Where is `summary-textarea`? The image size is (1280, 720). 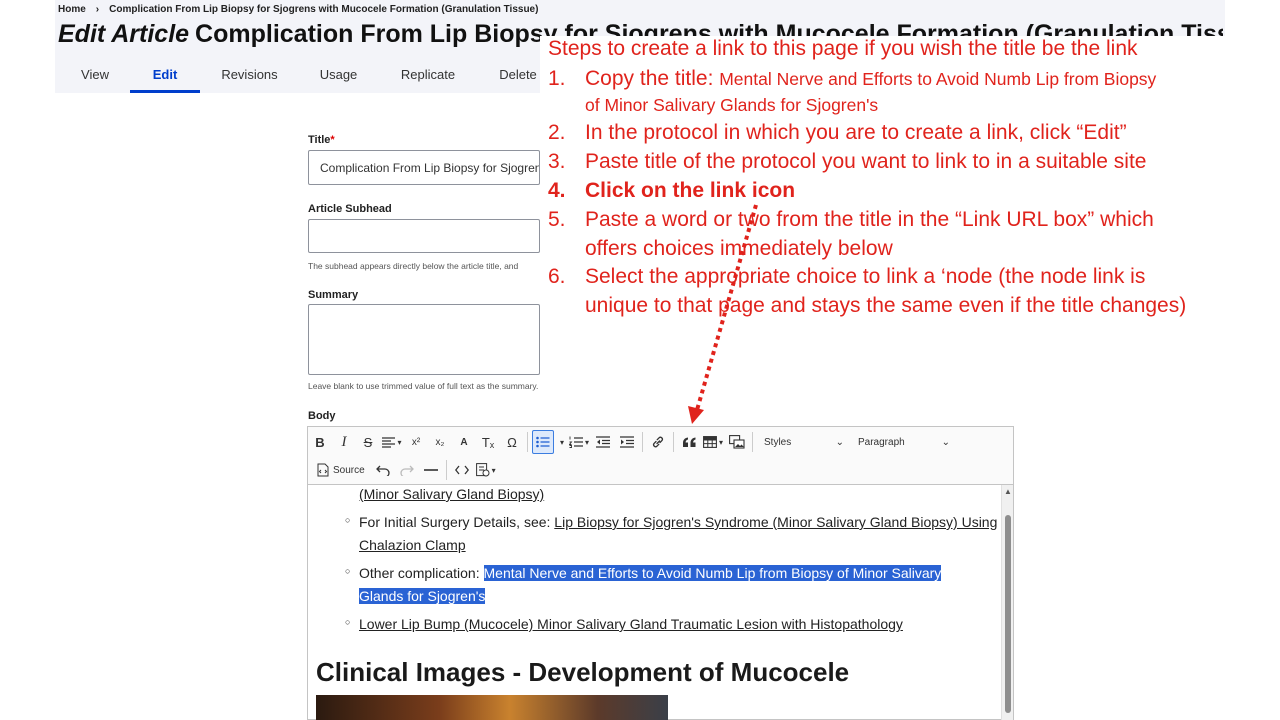 summary-textarea is located at coordinates (424, 339).